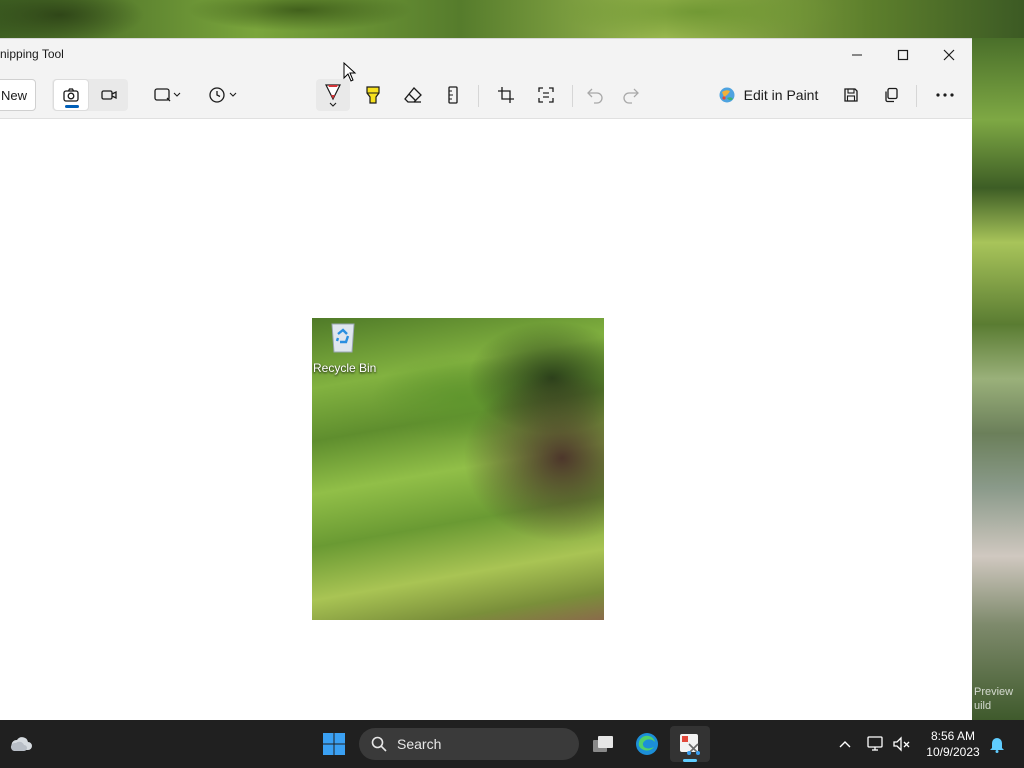  I want to click on recycle-bin-icon, so click(343, 338).